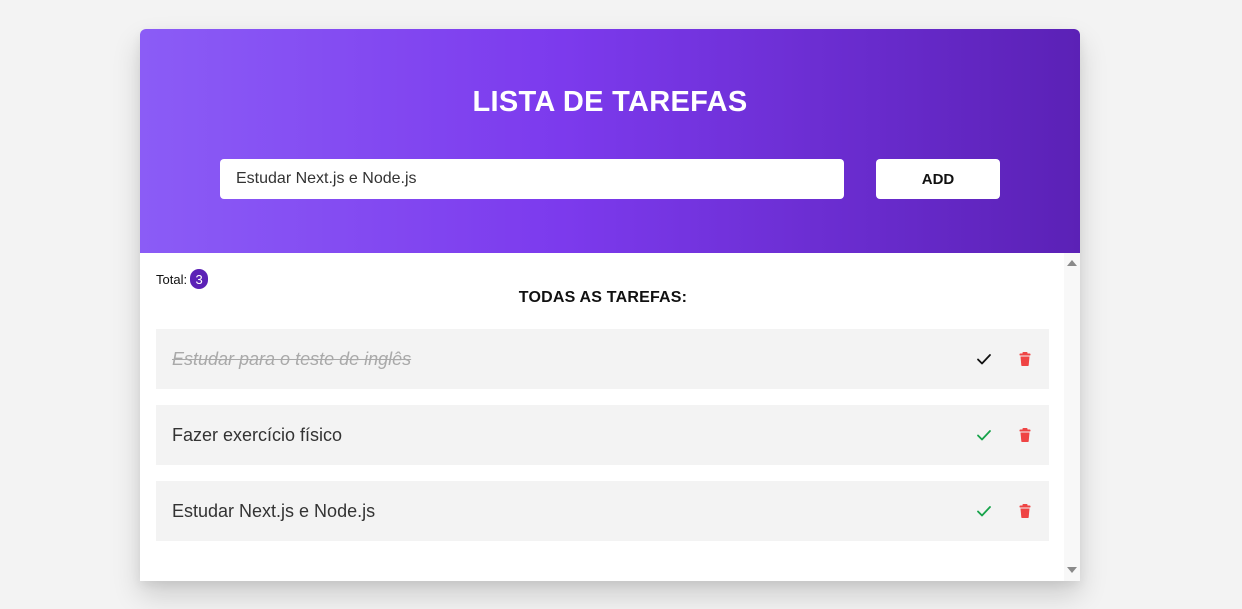 The height and width of the screenshot is (609, 1242). I want to click on task-text: Fazer exercício físico, so click(257, 435).